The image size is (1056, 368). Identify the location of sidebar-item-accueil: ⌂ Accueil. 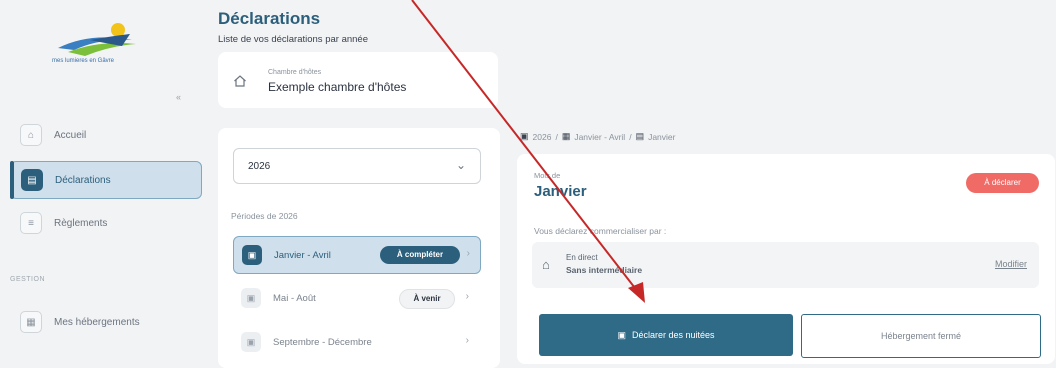
(105, 135).